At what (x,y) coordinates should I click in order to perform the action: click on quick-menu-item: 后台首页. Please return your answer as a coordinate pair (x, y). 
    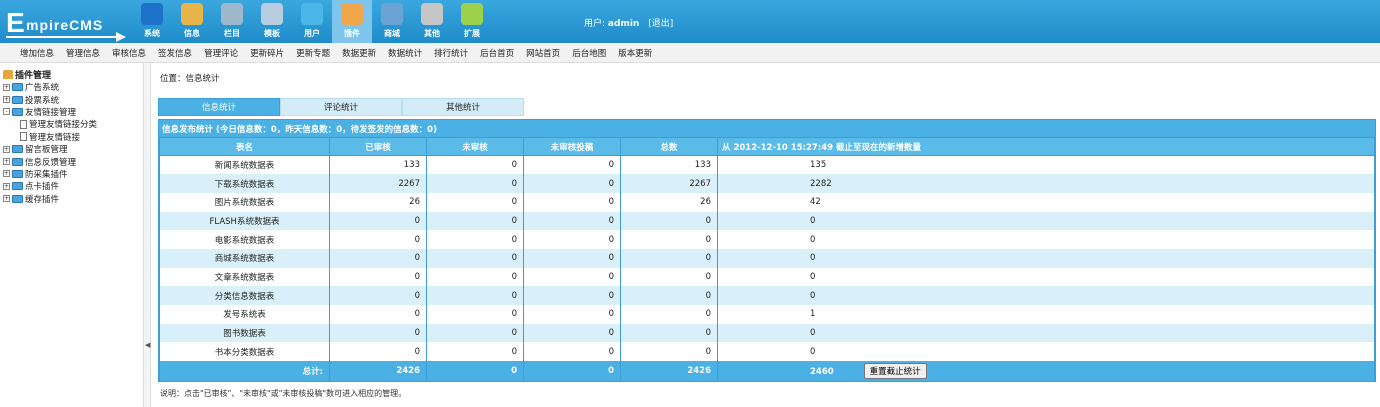
    Looking at the image, I should click on (497, 53).